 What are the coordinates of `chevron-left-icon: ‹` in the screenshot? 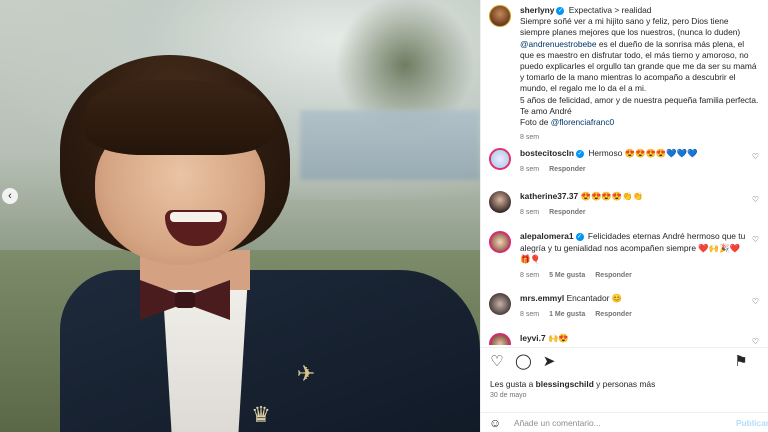 It's located at (10, 196).